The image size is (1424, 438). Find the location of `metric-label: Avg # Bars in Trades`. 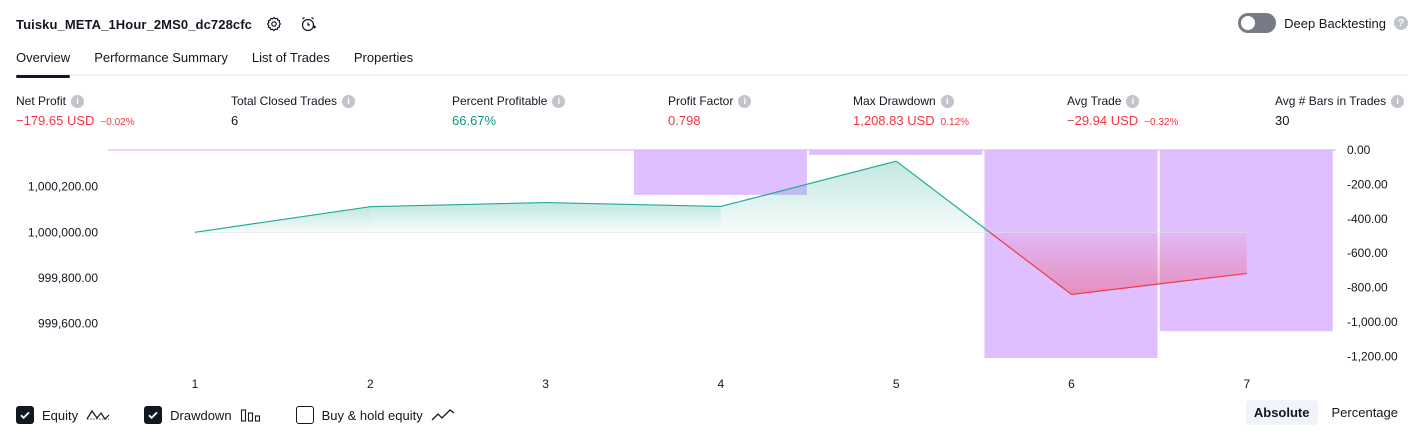

metric-label: Avg # Bars in Trades is located at coordinates (1331, 101).